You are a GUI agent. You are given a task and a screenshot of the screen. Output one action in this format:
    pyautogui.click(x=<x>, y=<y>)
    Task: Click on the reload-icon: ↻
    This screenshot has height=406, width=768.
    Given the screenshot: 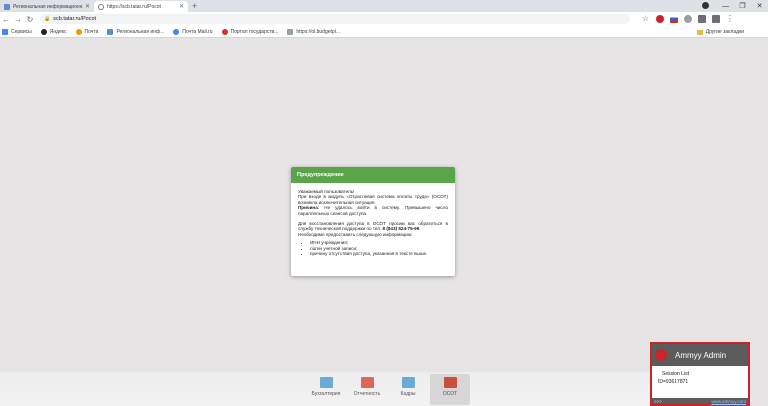 What is the action you would take?
    pyautogui.click(x=30, y=19)
    